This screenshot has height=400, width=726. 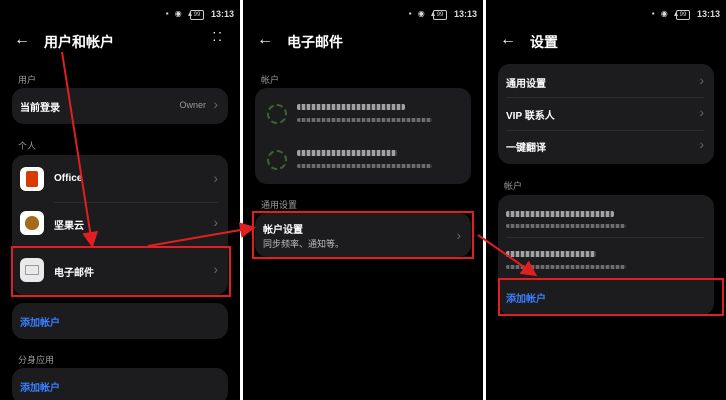 I want to click on section-clone: 分身应用, so click(x=36, y=360).